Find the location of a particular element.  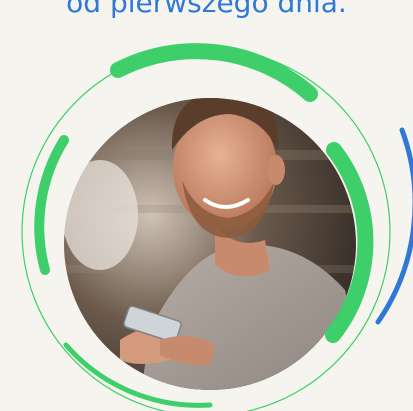

left-green-arc is located at coordinates (51, 205).